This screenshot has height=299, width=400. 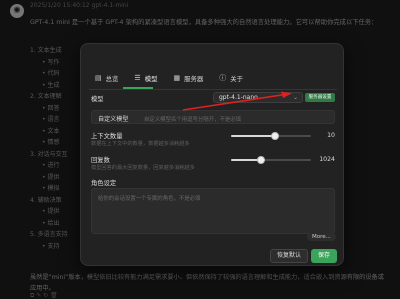 I want to click on chevron-down-icon: ⌄, so click(x=295, y=97).